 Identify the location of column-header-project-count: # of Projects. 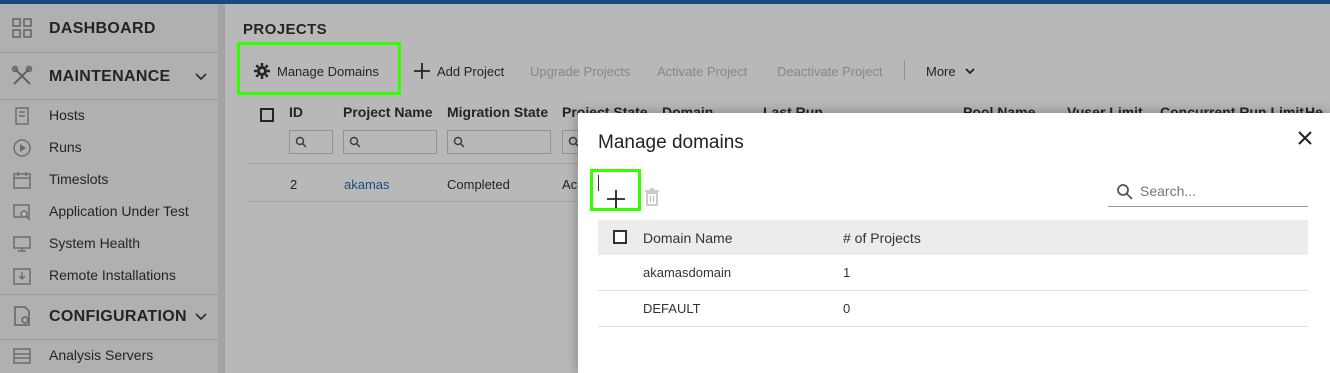
(882, 238).